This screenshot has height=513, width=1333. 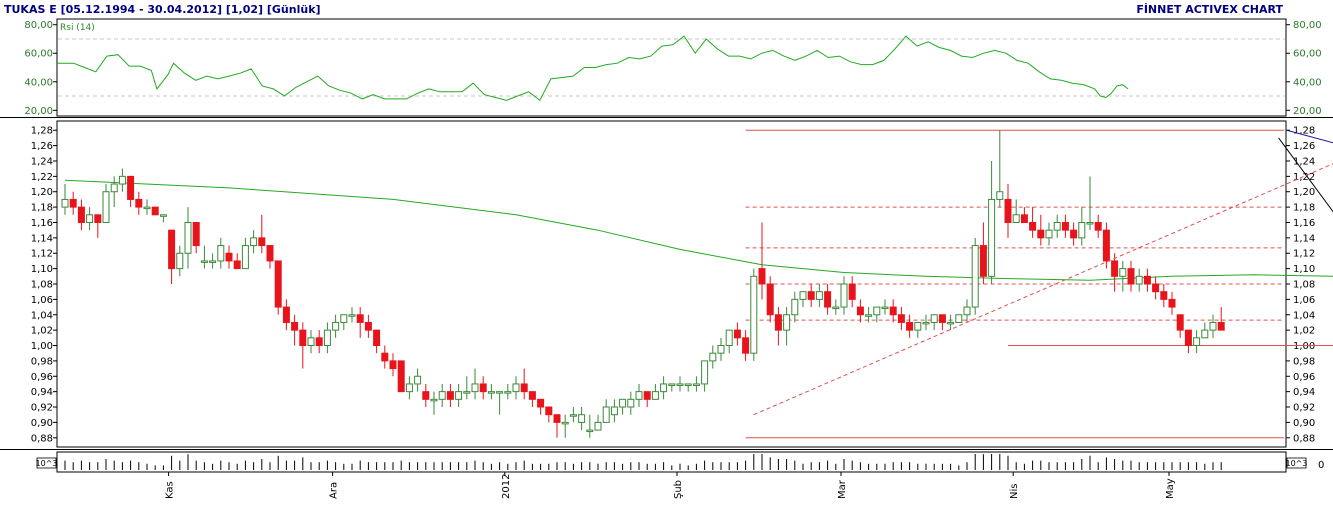 I want to click on price-tick-label: 1,02, so click(x=1304, y=331).